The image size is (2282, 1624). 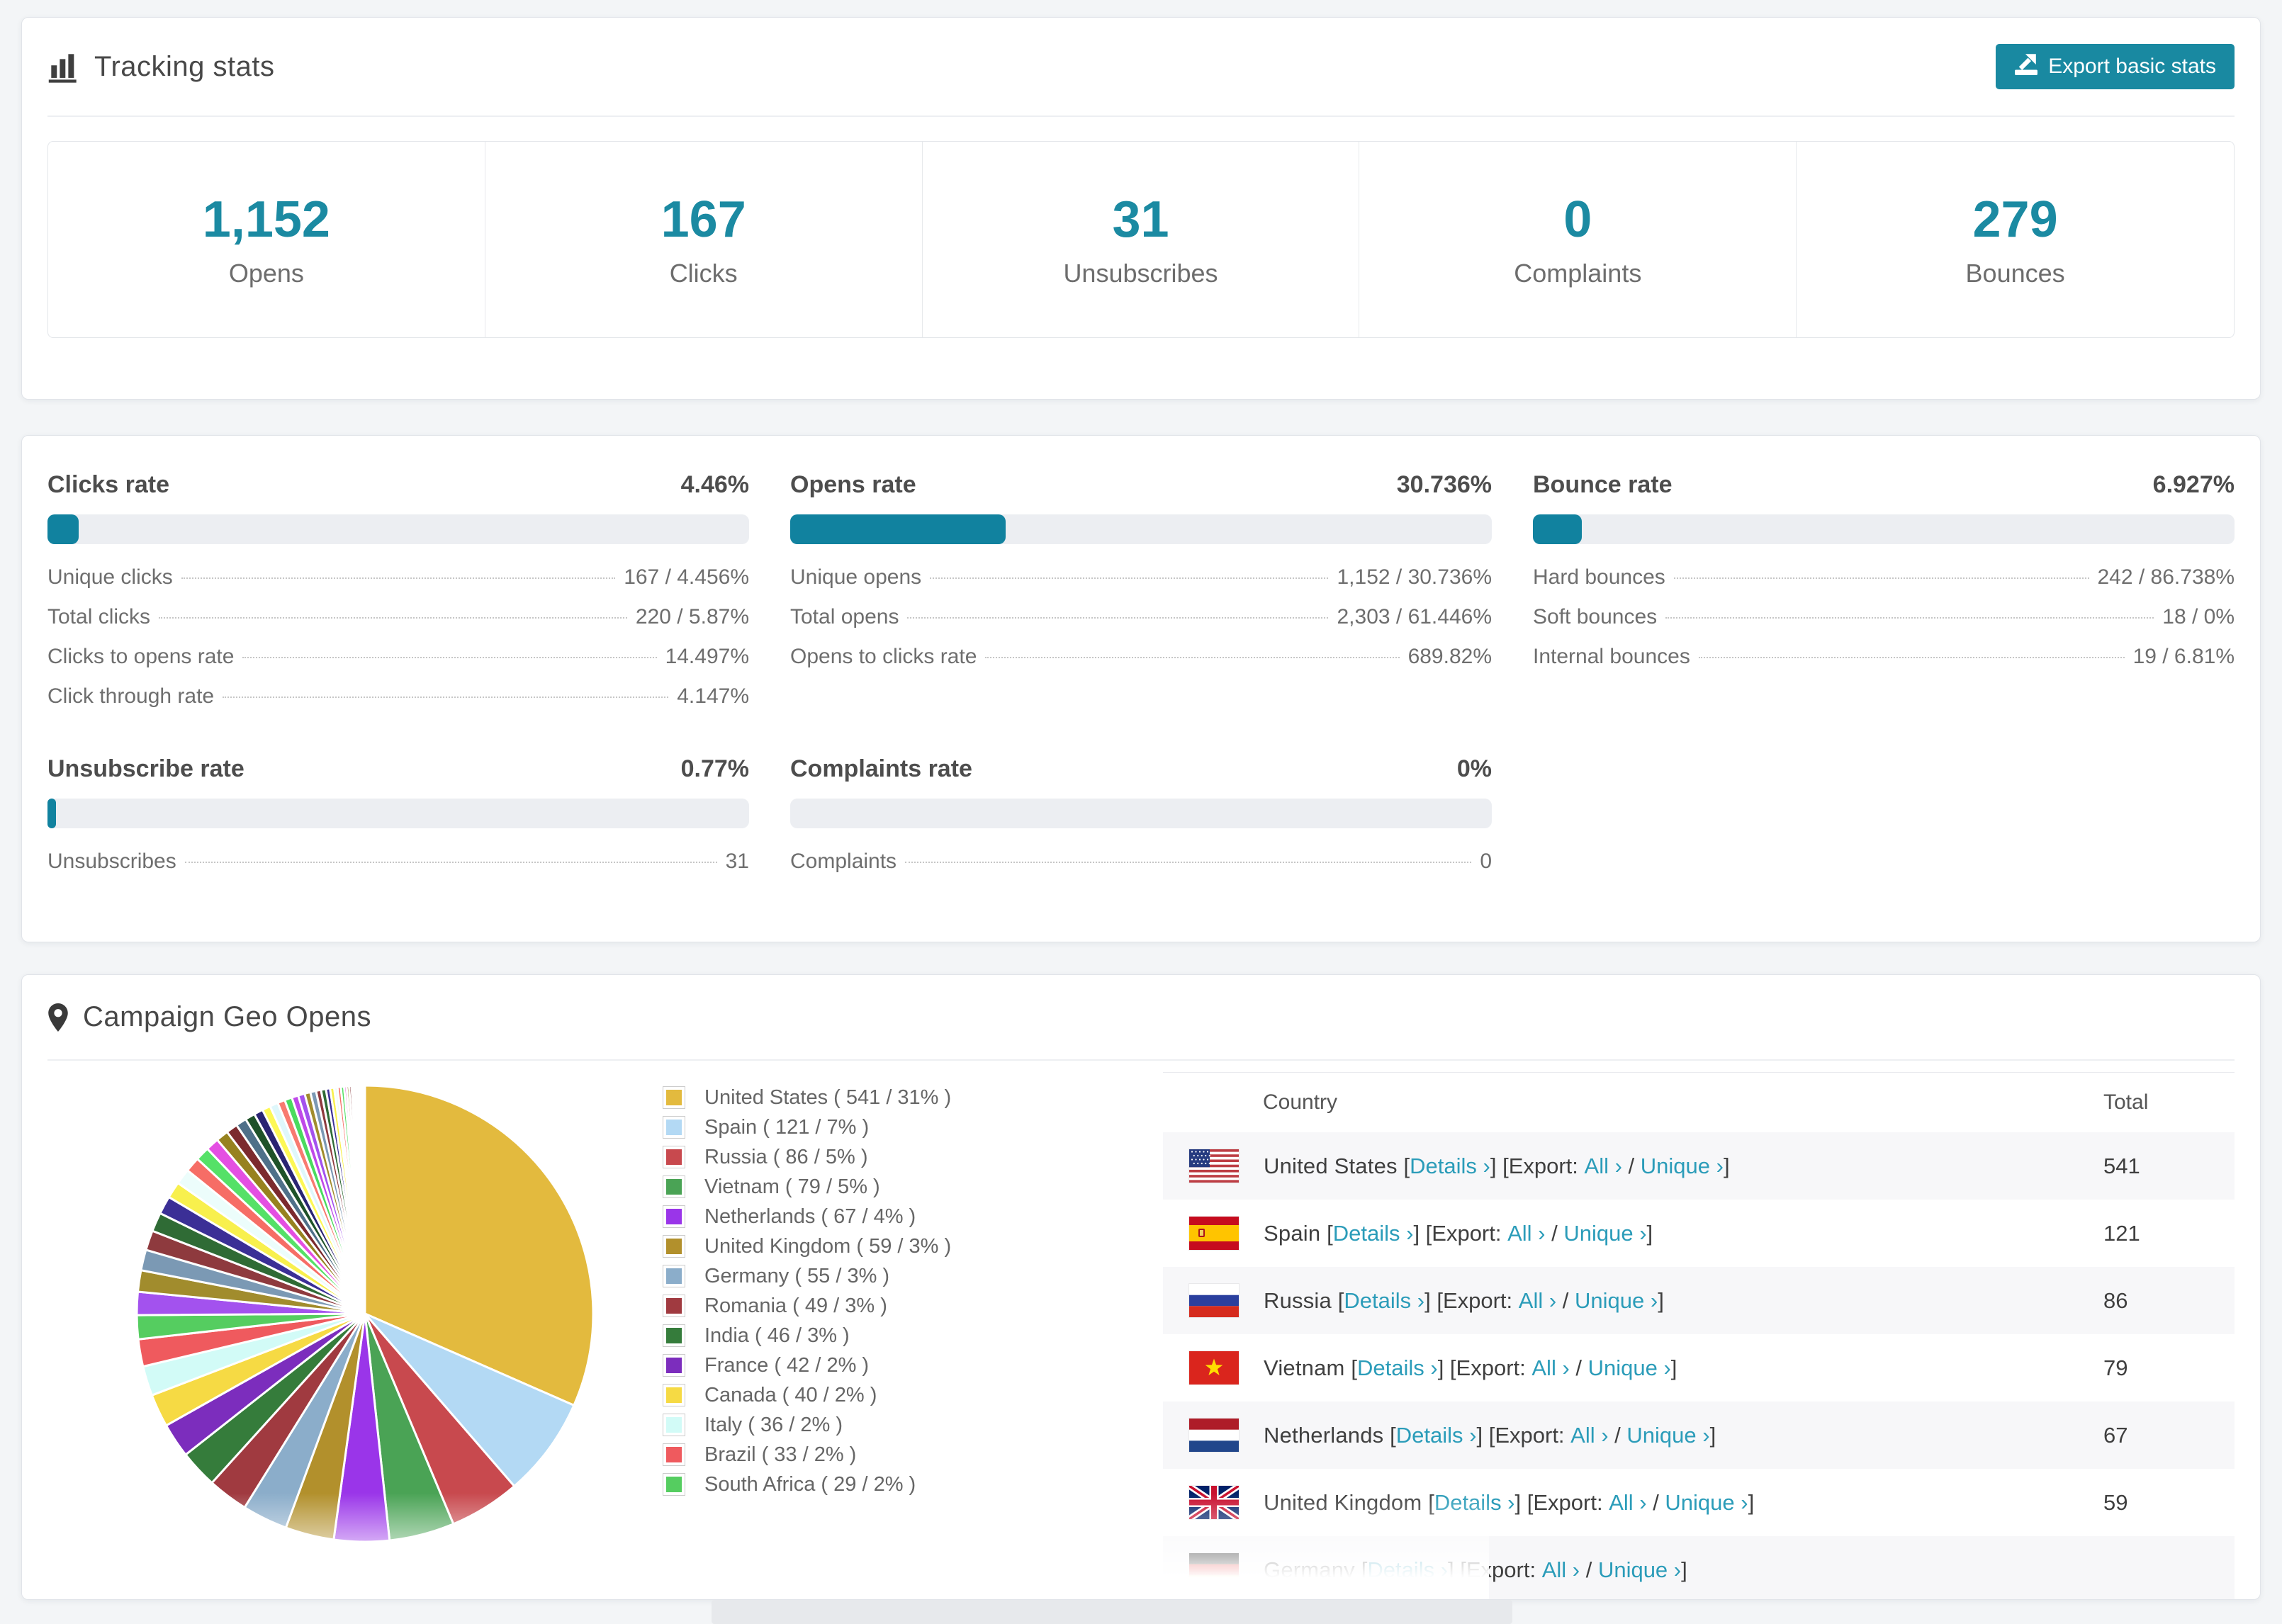 I want to click on stat-label-opens: Opens, so click(x=266, y=273).